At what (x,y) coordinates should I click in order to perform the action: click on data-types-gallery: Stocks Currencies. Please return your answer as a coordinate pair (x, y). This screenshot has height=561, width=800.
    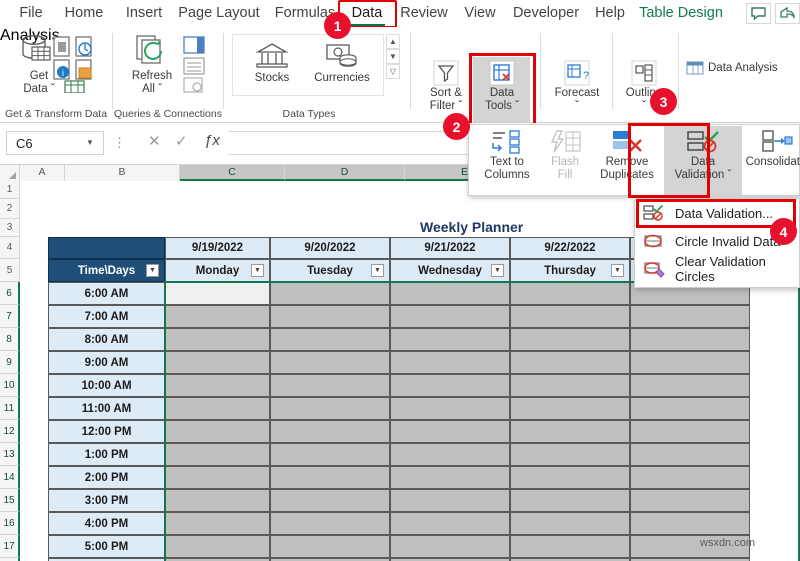
    Looking at the image, I should click on (308, 65).